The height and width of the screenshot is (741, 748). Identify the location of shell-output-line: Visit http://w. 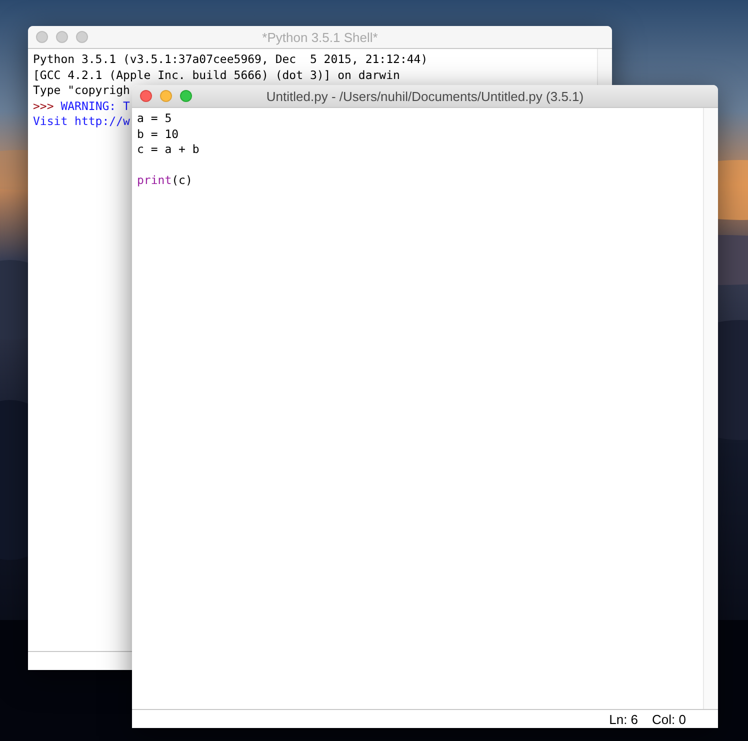
(81, 121).